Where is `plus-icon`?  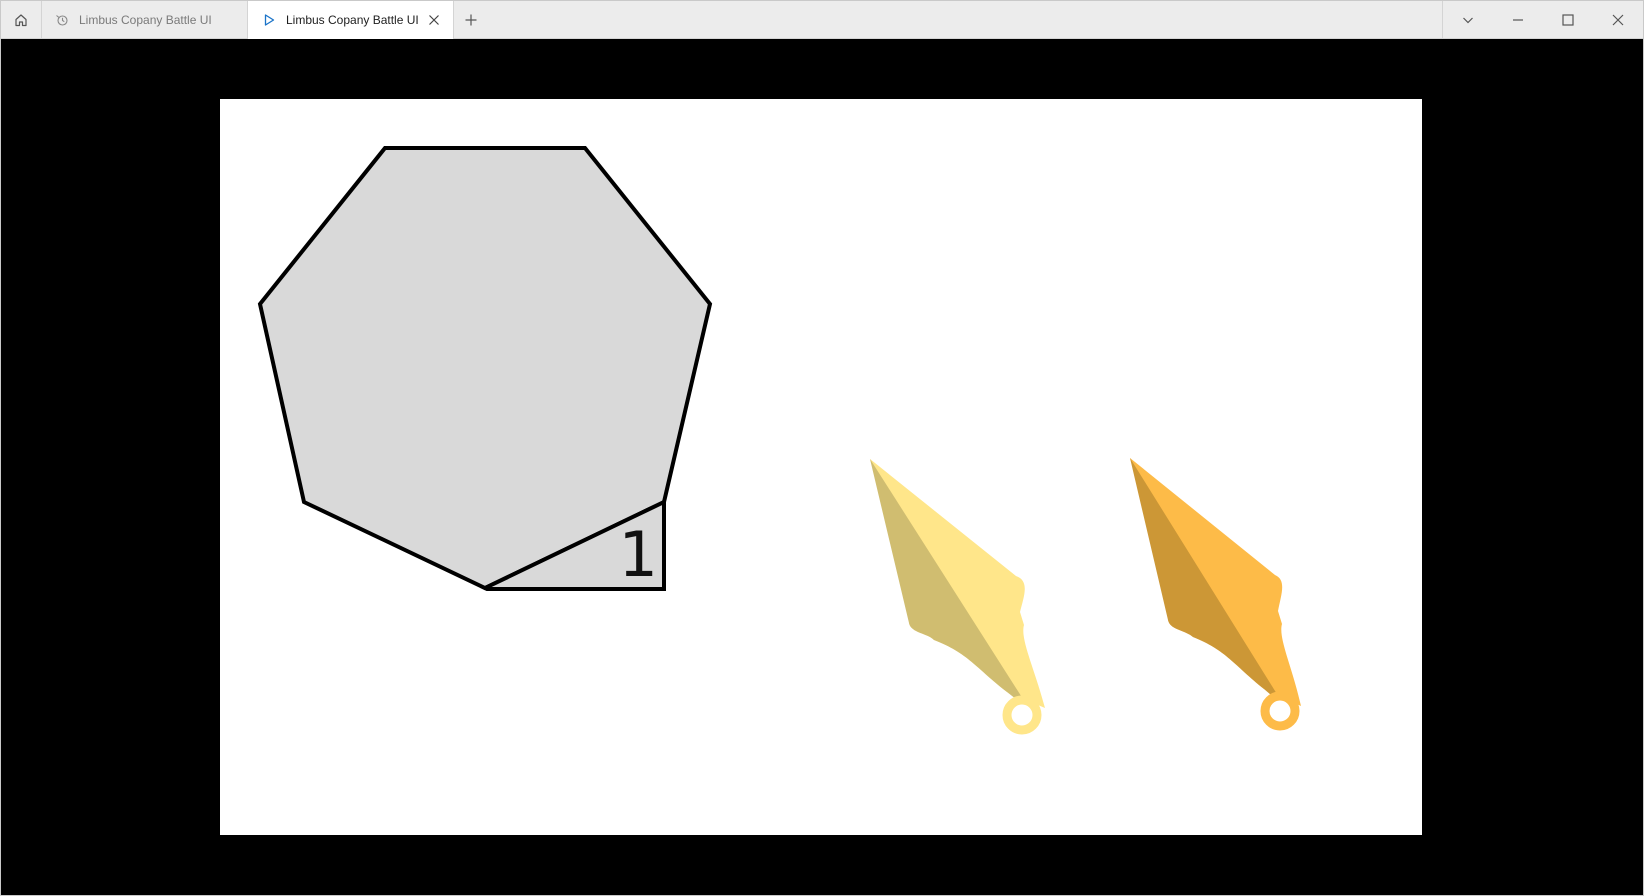 plus-icon is located at coordinates (471, 20).